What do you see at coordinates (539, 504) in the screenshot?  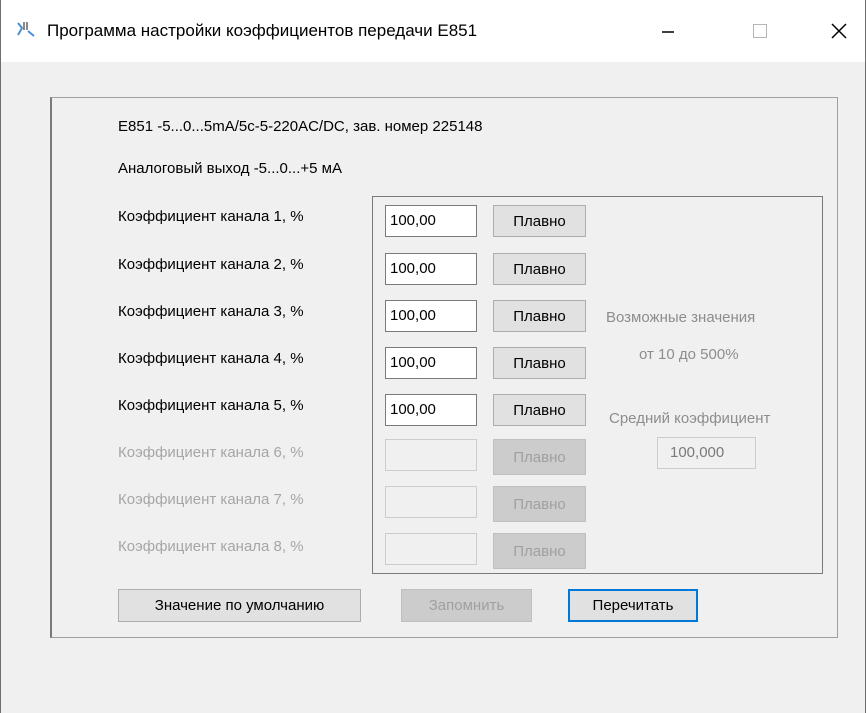 I see `channel-7-smooth-button: Плавно` at bounding box center [539, 504].